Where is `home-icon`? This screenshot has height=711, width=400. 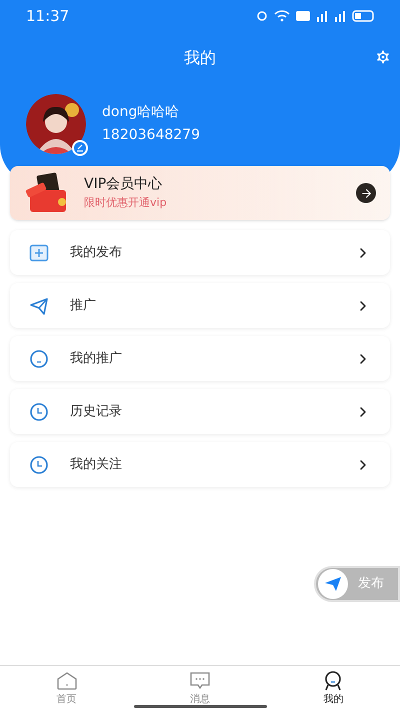 home-icon is located at coordinates (67, 680).